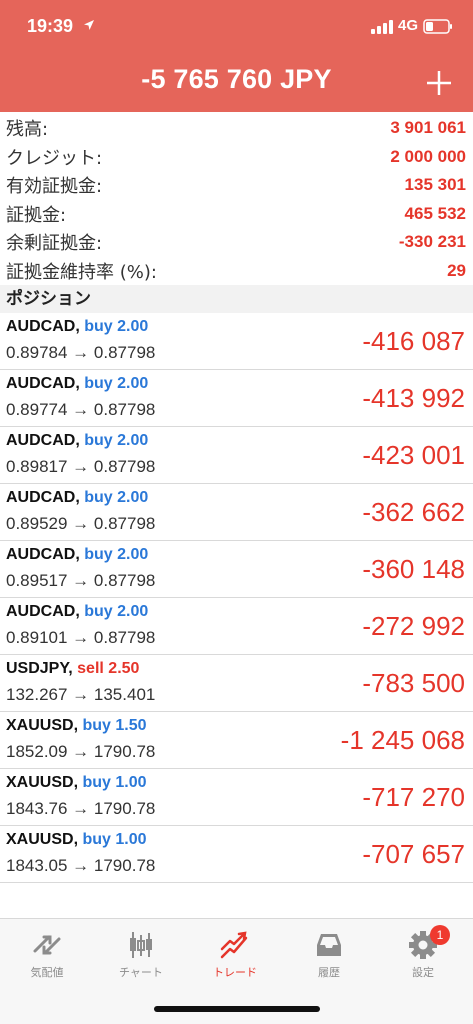 The image size is (473, 1024). Describe the element at coordinates (54, 244) in the screenshot. I see `summary-label: 余剰証拠金:` at that location.